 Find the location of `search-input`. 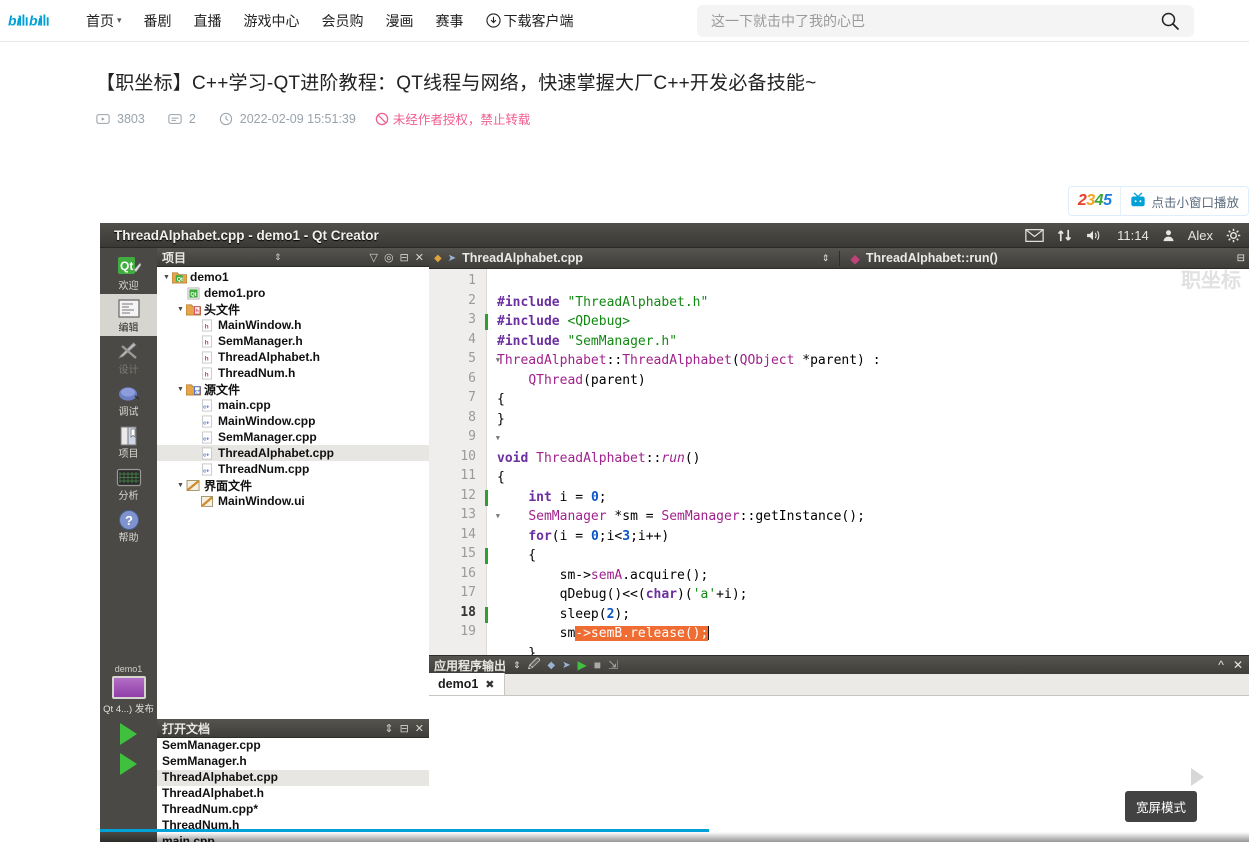

search-input is located at coordinates (935, 20).